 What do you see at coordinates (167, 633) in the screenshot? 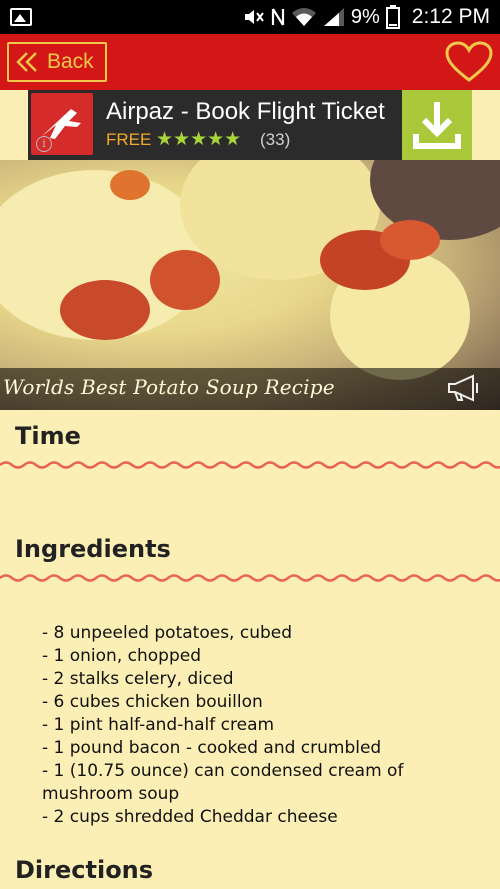
I see `ingredient-item: - 8 unpeeled potatoes, cubed` at bounding box center [167, 633].